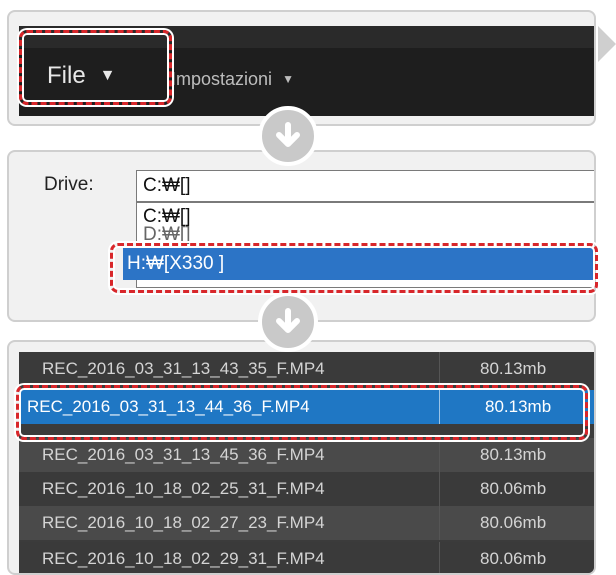 The width and height of the screenshot is (616, 575). Describe the element at coordinates (183, 558) in the screenshot. I see `file-name: REC_2016_10_18_02_29_31_F.MP4` at that location.